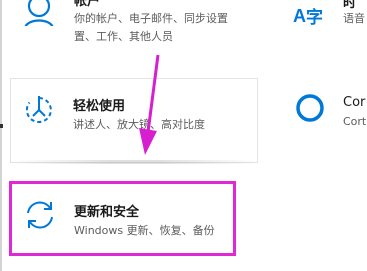 This screenshot has height=271, width=367. I want to click on ease-of-access-icon, so click(39, 110).